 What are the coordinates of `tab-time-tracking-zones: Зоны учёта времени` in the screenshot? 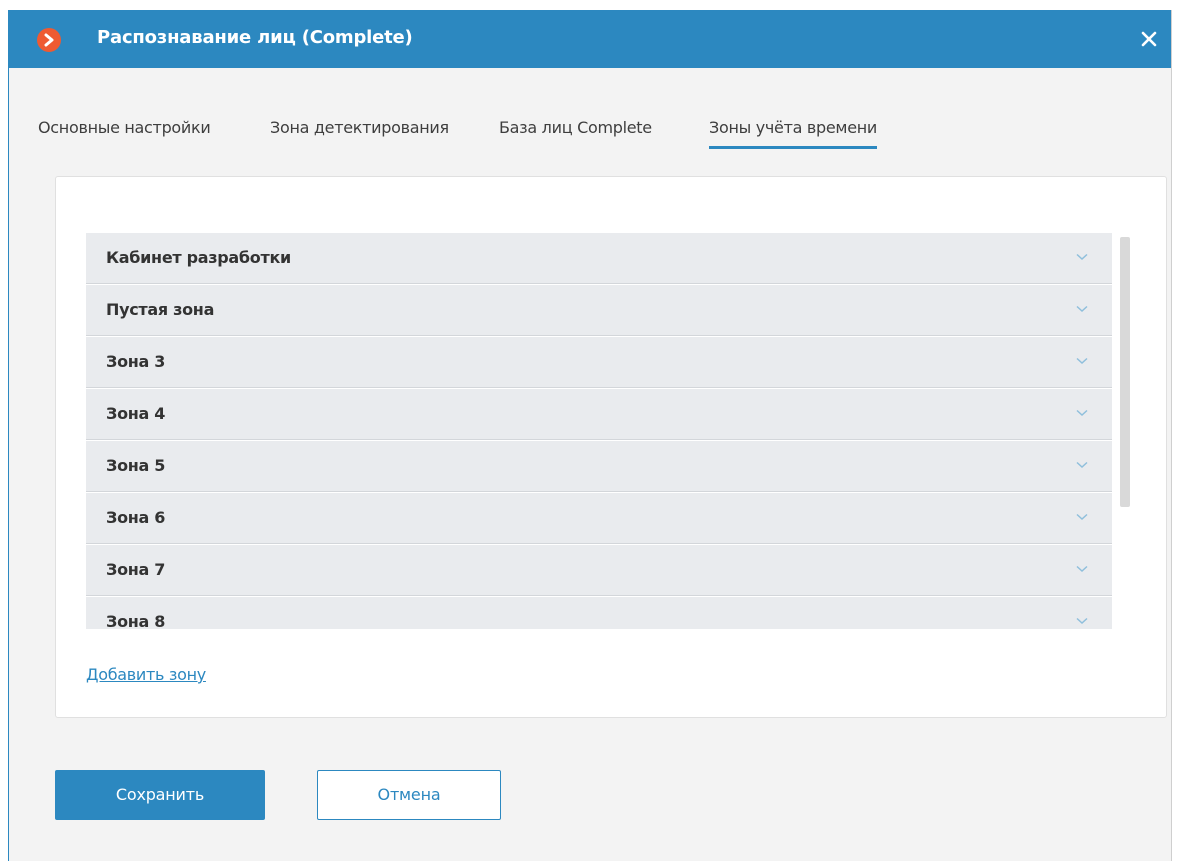 It's located at (793, 133).